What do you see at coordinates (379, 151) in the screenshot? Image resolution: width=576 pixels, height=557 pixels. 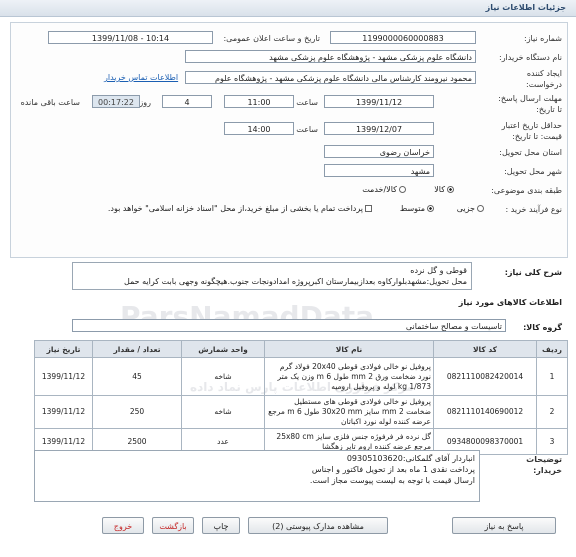 I see `province-field: خراسان رضوی` at bounding box center [379, 151].